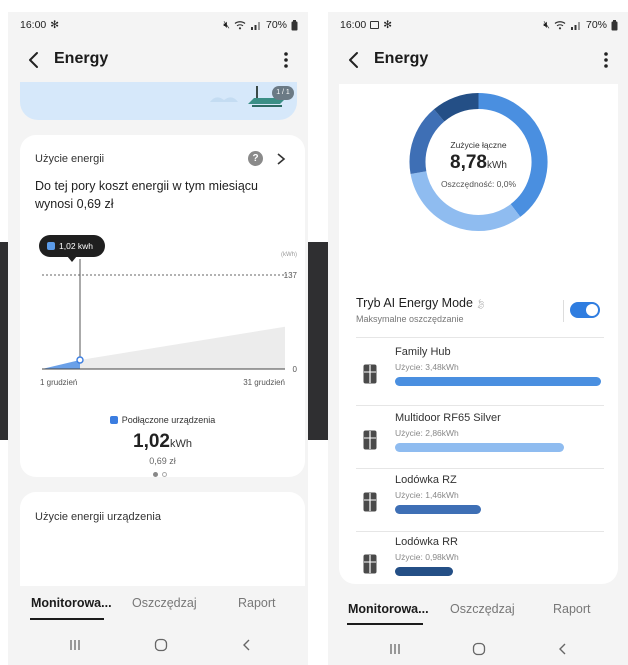  What do you see at coordinates (421, 303) in the screenshot?
I see `ai-mode-title: Tryb AI Energy Mode 🍃︎` at bounding box center [421, 303].